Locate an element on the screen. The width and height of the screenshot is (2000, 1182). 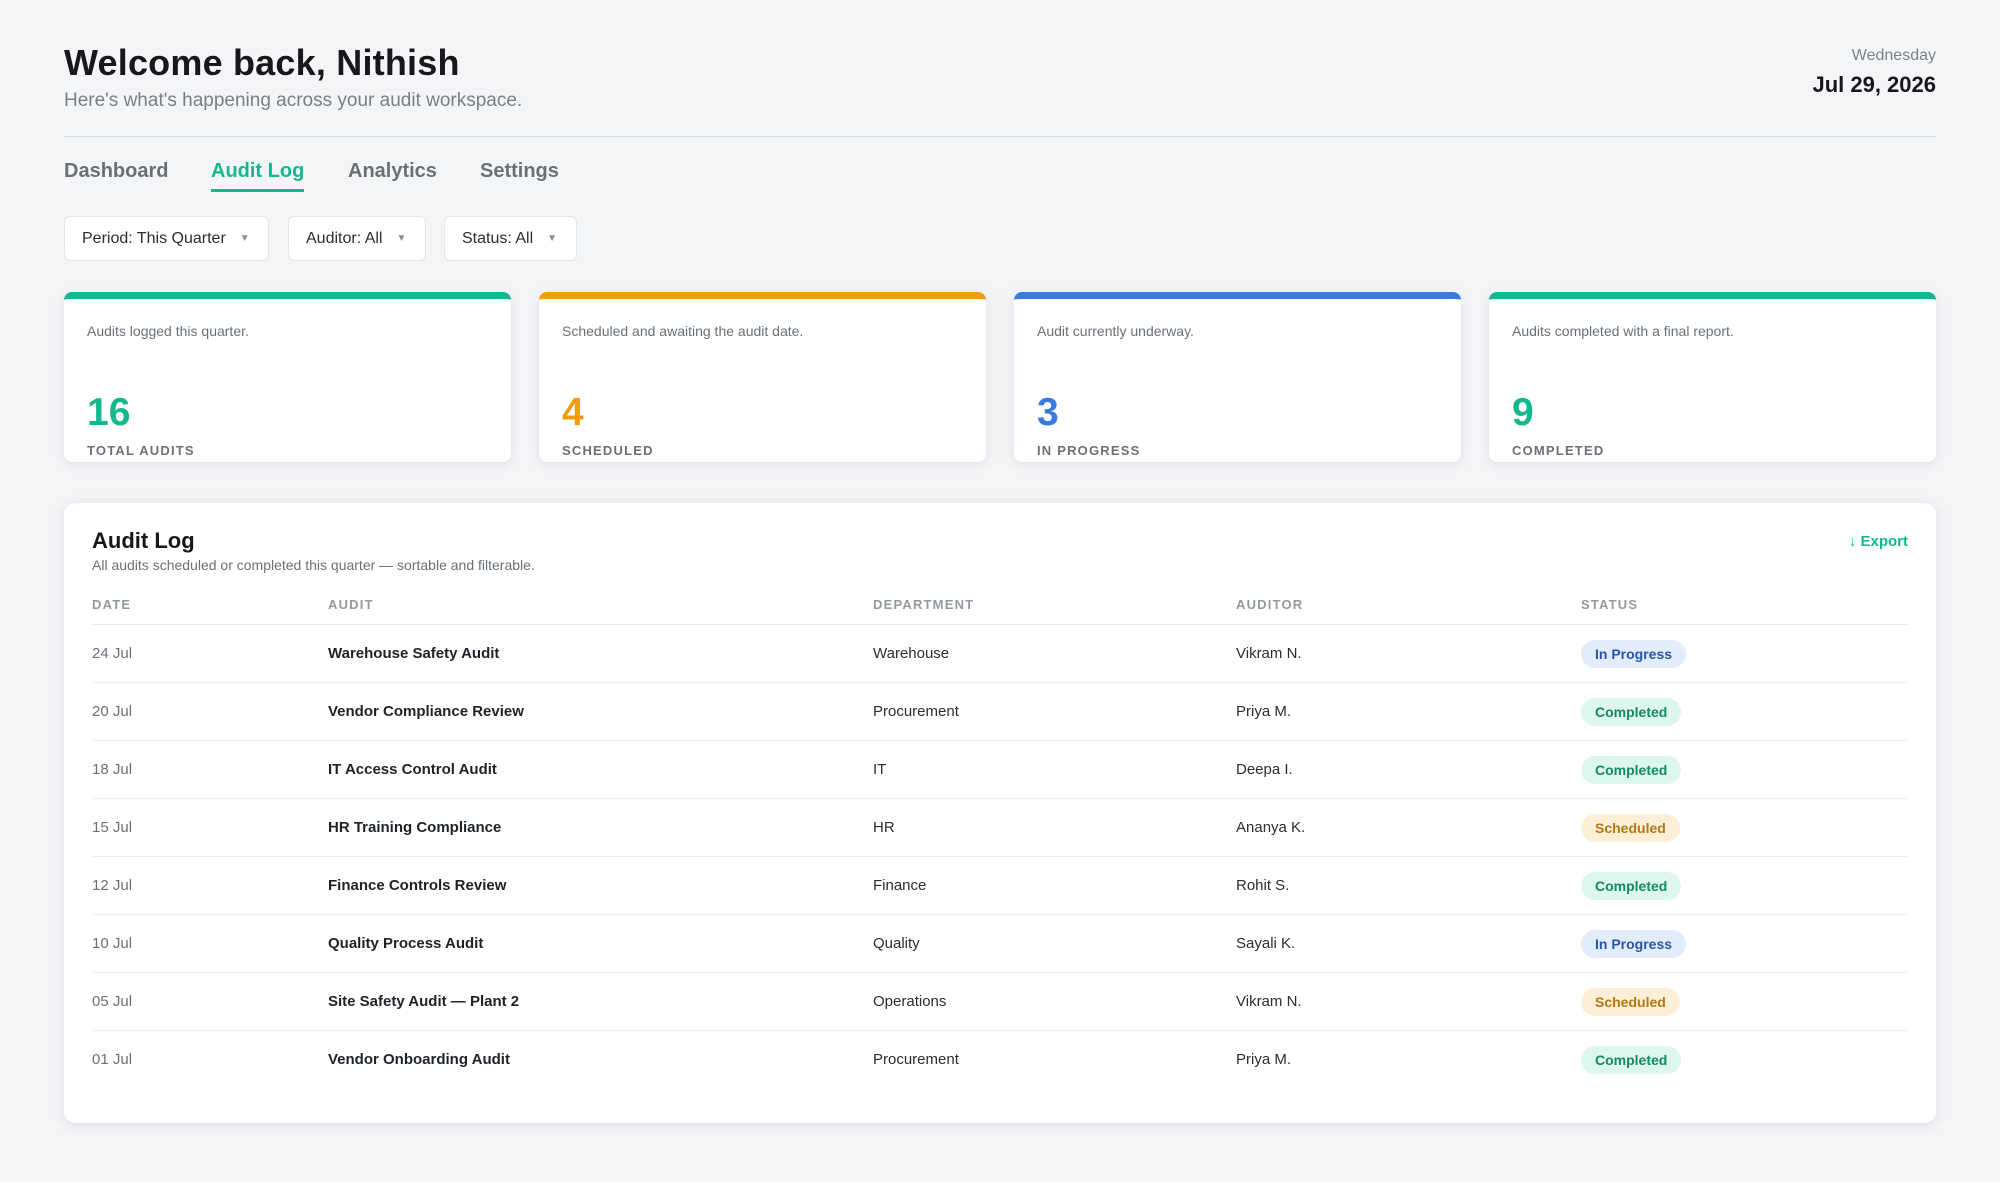
row-audit: Vendor Compliance Review is located at coordinates (426, 711).